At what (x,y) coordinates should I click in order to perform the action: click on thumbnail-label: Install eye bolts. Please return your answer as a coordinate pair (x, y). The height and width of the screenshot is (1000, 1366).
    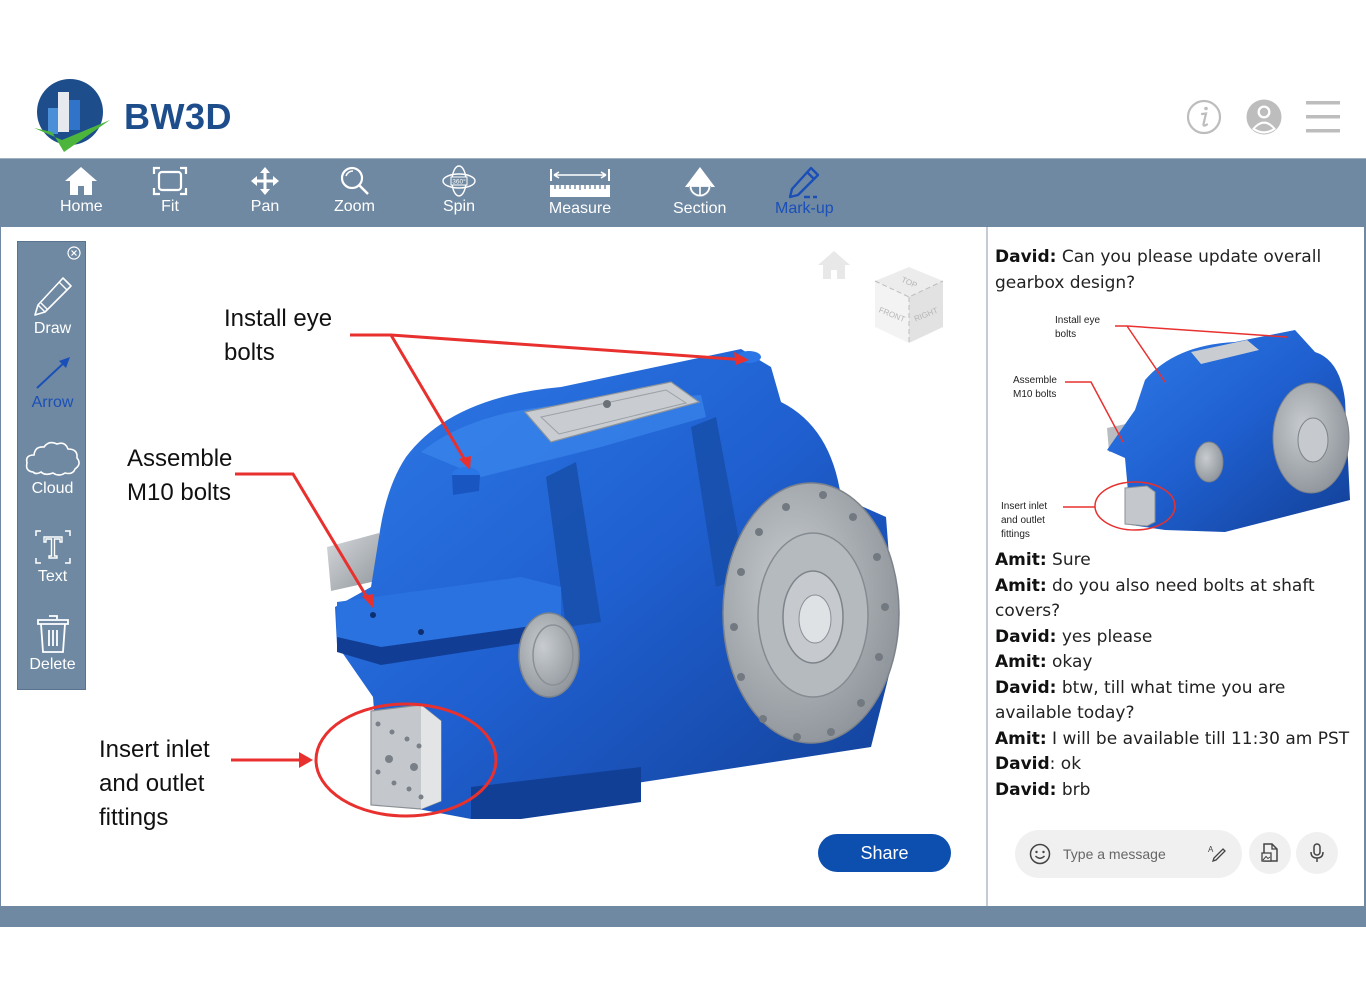
    Looking at the image, I should click on (1078, 327).